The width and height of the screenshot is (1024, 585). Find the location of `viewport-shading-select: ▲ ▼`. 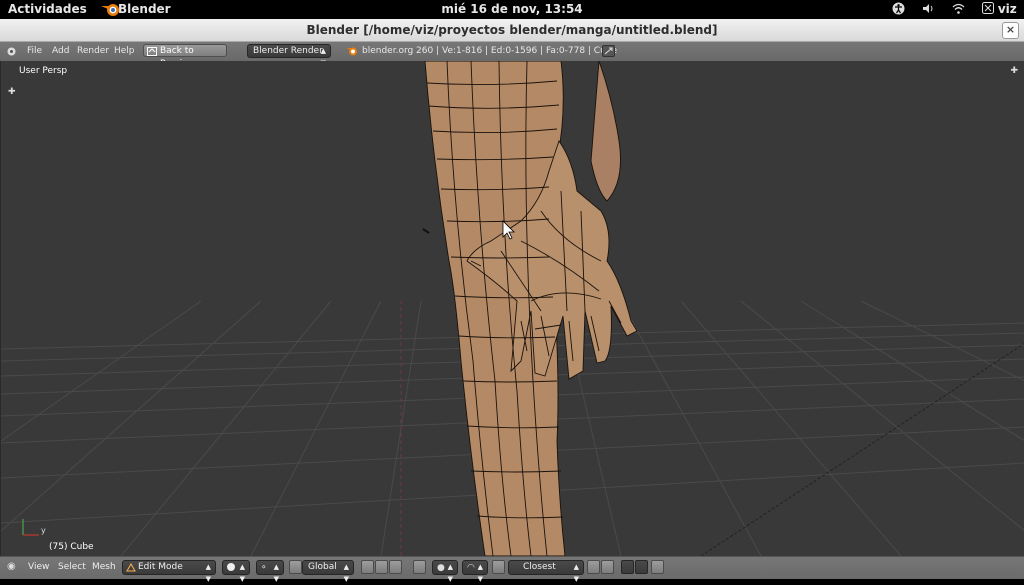

viewport-shading-select: ▲ ▼ is located at coordinates (236, 571).